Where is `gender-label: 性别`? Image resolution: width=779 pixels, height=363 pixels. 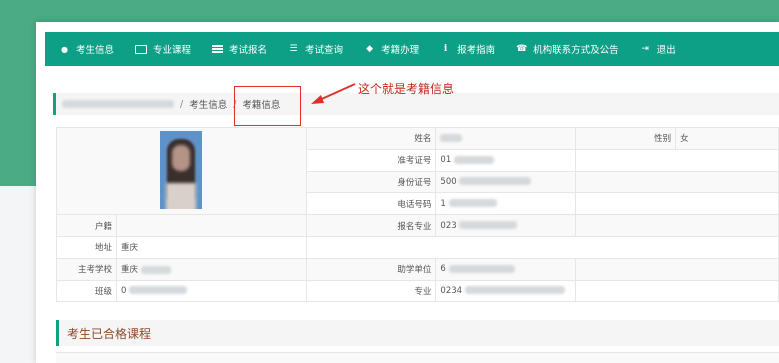 gender-label: 性别 is located at coordinates (626, 138).